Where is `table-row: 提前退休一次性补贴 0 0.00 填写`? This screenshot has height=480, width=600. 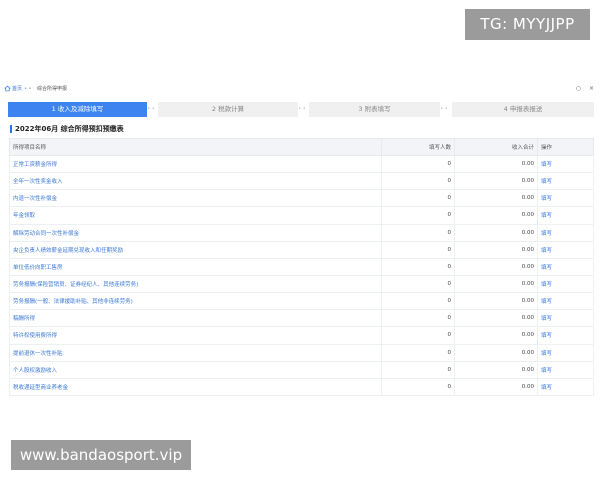
table-row: 提前退休一次性补贴 0 0.00 填写 is located at coordinates (301, 353).